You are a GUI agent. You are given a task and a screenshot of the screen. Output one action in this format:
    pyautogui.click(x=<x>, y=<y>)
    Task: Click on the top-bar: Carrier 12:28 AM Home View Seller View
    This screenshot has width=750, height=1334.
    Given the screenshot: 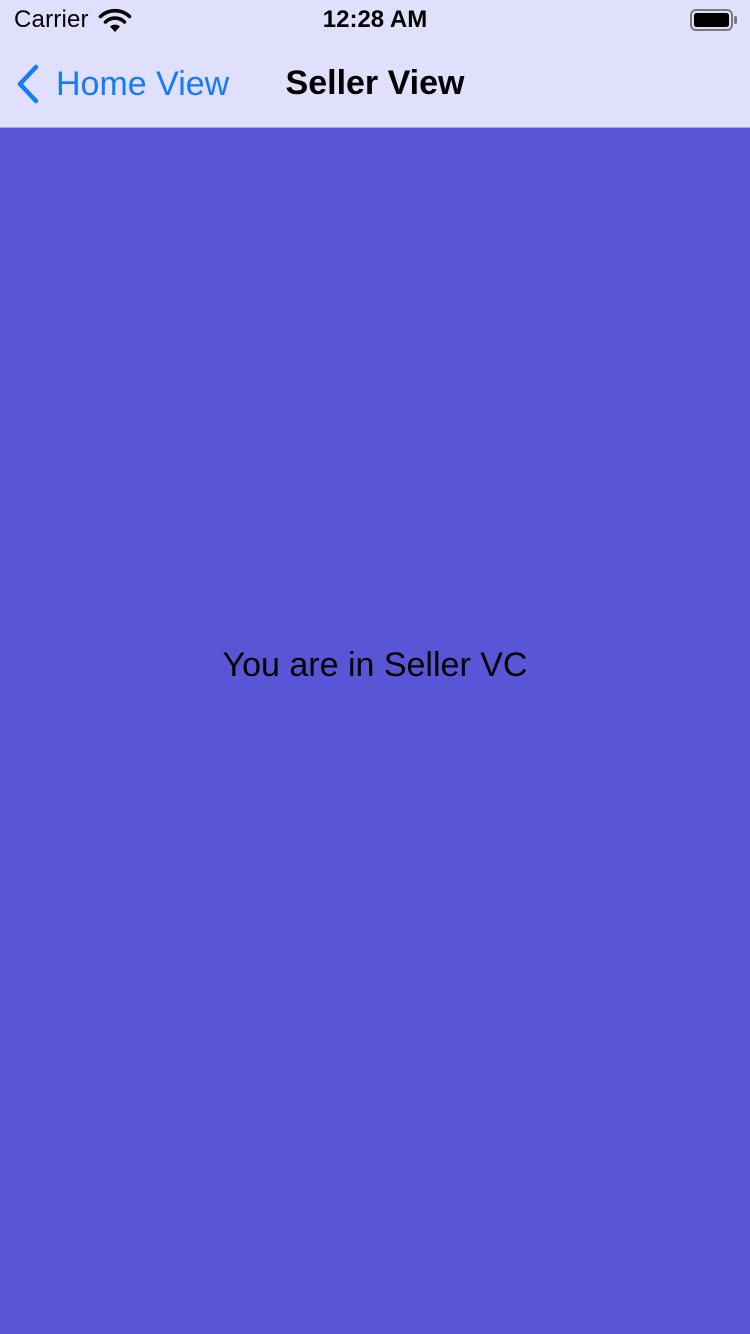 What is the action you would take?
    pyautogui.click(x=375, y=64)
    